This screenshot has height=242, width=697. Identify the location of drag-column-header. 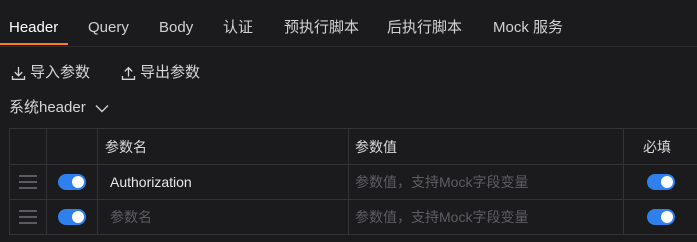
(28, 146).